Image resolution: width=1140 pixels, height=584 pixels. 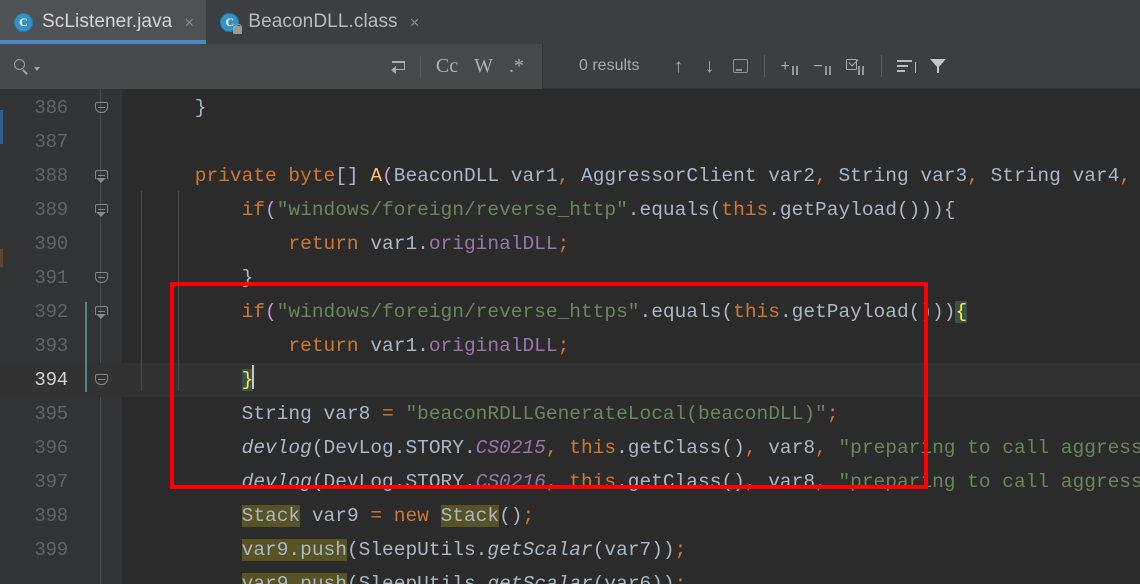 What do you see at coordinates (631, 380) in the screenshot?
I see `current-line-highlight` at bounding box center [631, 380].